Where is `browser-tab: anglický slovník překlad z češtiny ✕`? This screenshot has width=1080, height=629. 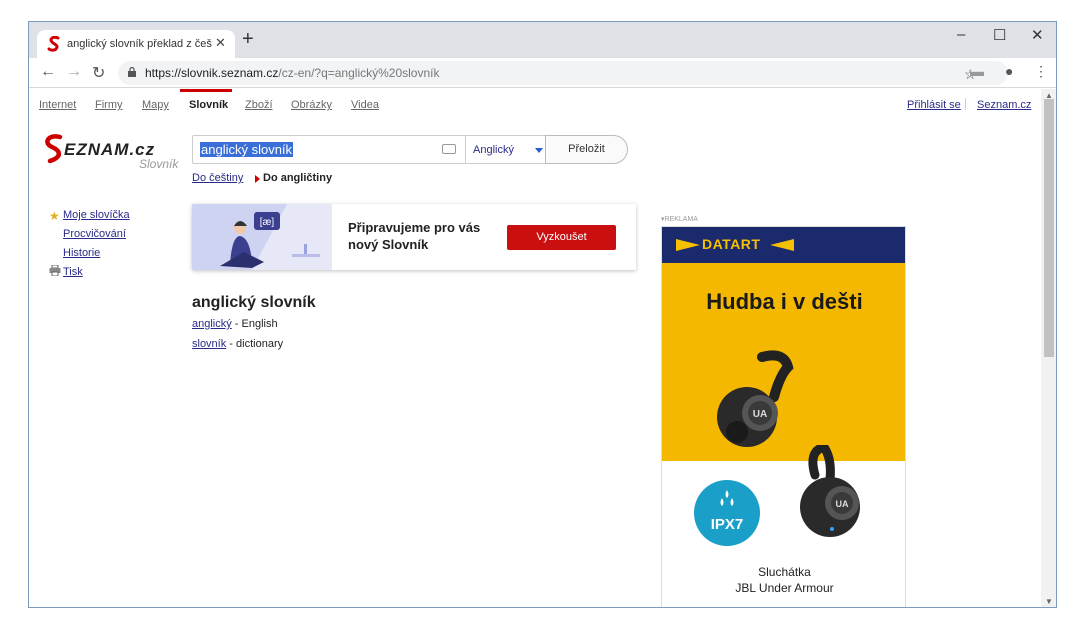 browser-tab: anglický slovník překlad z češtiny ✕ is located at coordinates (136, 44).